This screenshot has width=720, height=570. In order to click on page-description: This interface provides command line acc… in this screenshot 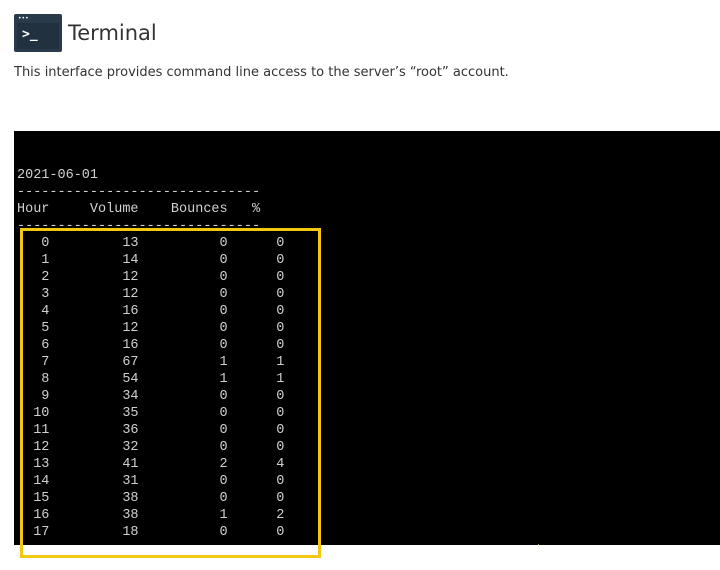, I will do `click(261, 72)`.